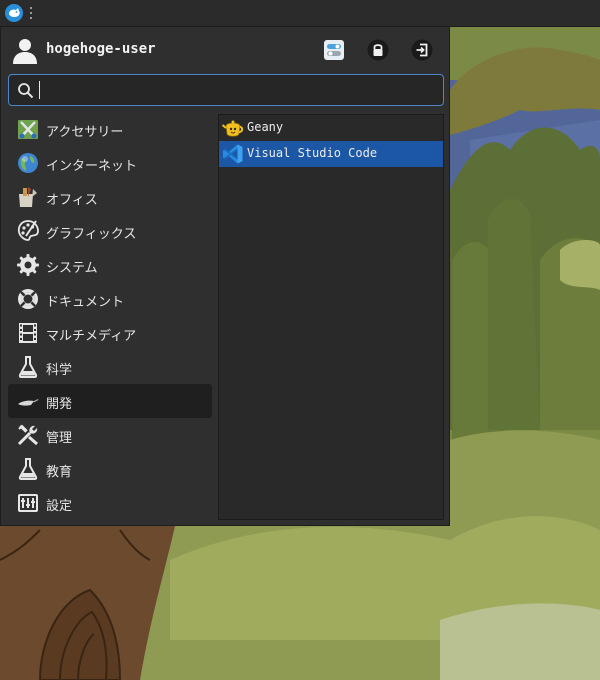 This screenshot has height=680, width=600. I want to click on settings-panel-icon, so click(28, 503).